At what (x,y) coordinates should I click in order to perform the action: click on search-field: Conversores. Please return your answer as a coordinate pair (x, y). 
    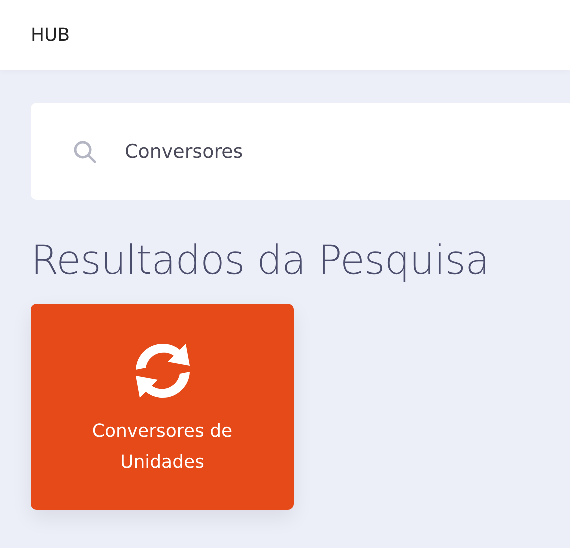
    Looking at the image, I should click on (315, 151).